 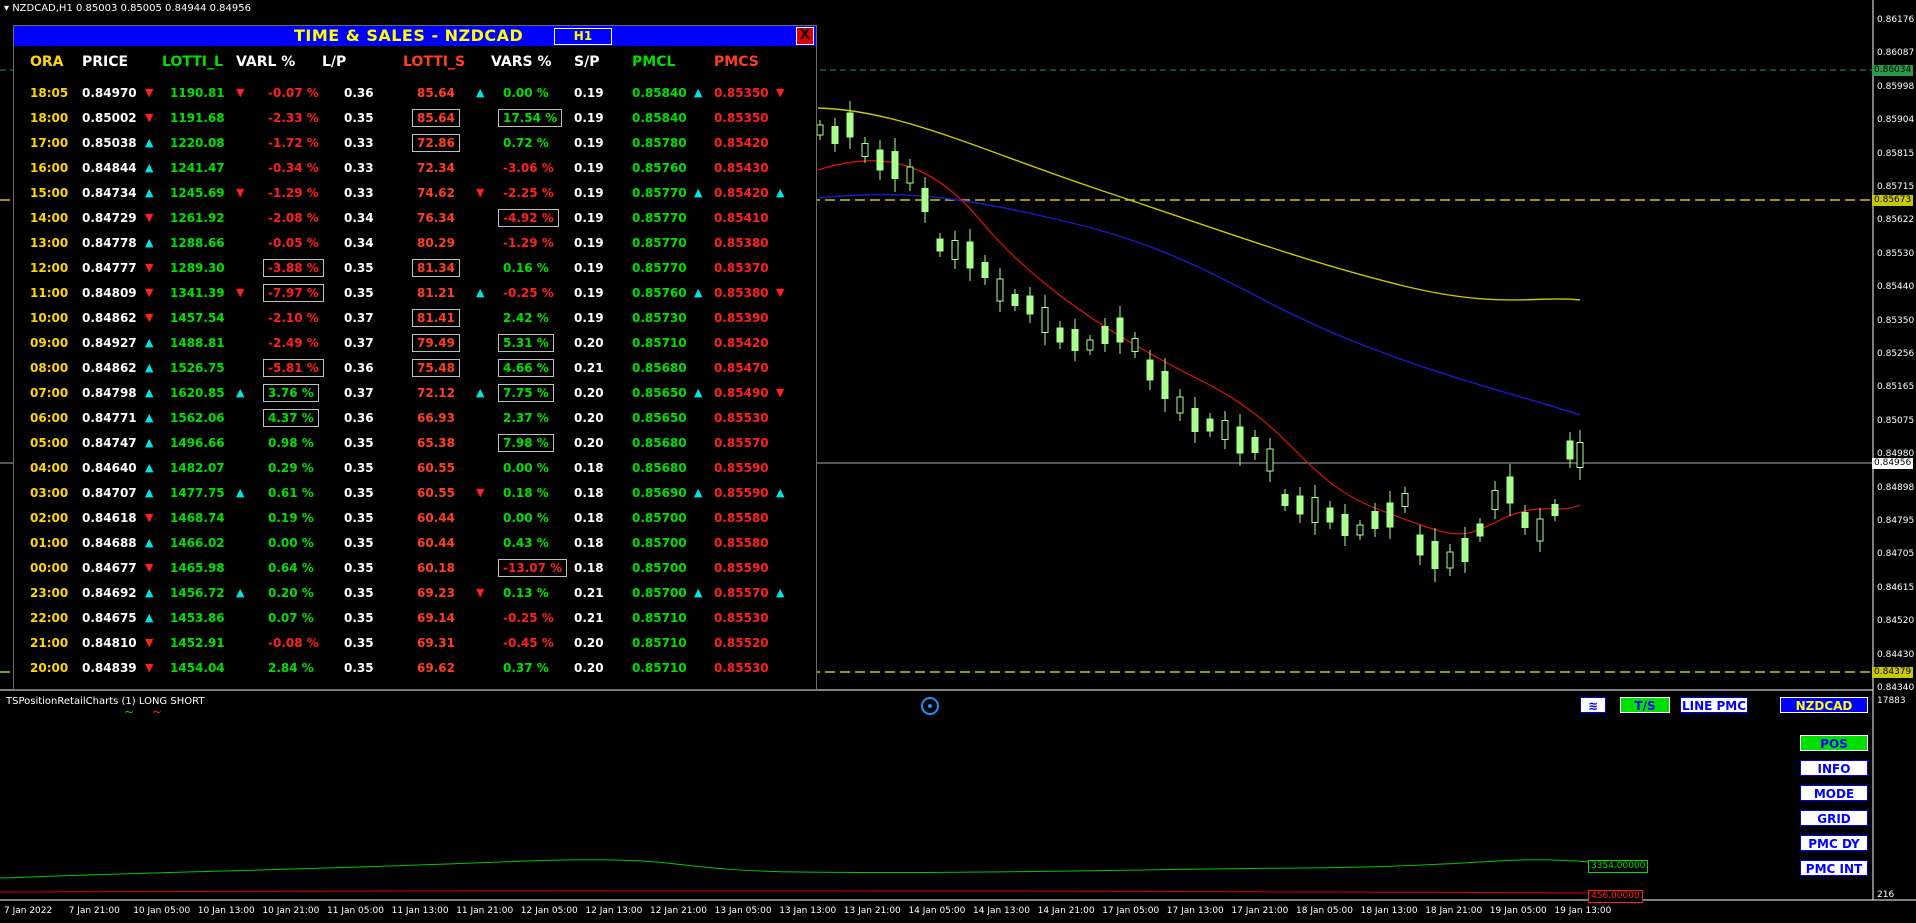 I want to click on column-header: LOTTI_L, so click(x=192, y=62).